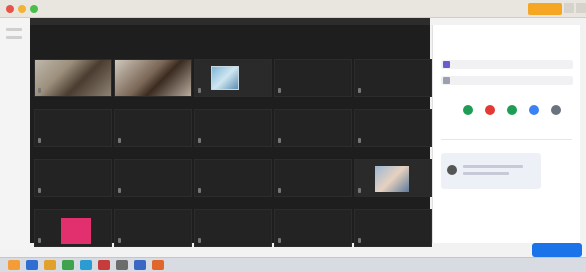  Describe the element at coordinates (545, 9) in the screenshot. I see `window-accent-tab` at that location.